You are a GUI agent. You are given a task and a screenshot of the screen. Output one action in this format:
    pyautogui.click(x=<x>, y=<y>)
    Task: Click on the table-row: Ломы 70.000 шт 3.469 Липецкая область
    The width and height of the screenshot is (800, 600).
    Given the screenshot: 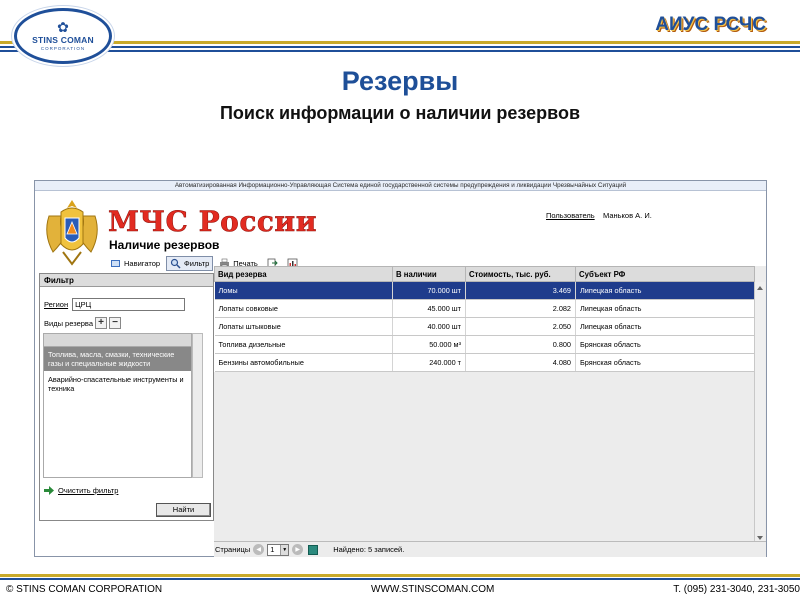 What is the action you would take?
    pyautogui.click(x=484, y=290)
    